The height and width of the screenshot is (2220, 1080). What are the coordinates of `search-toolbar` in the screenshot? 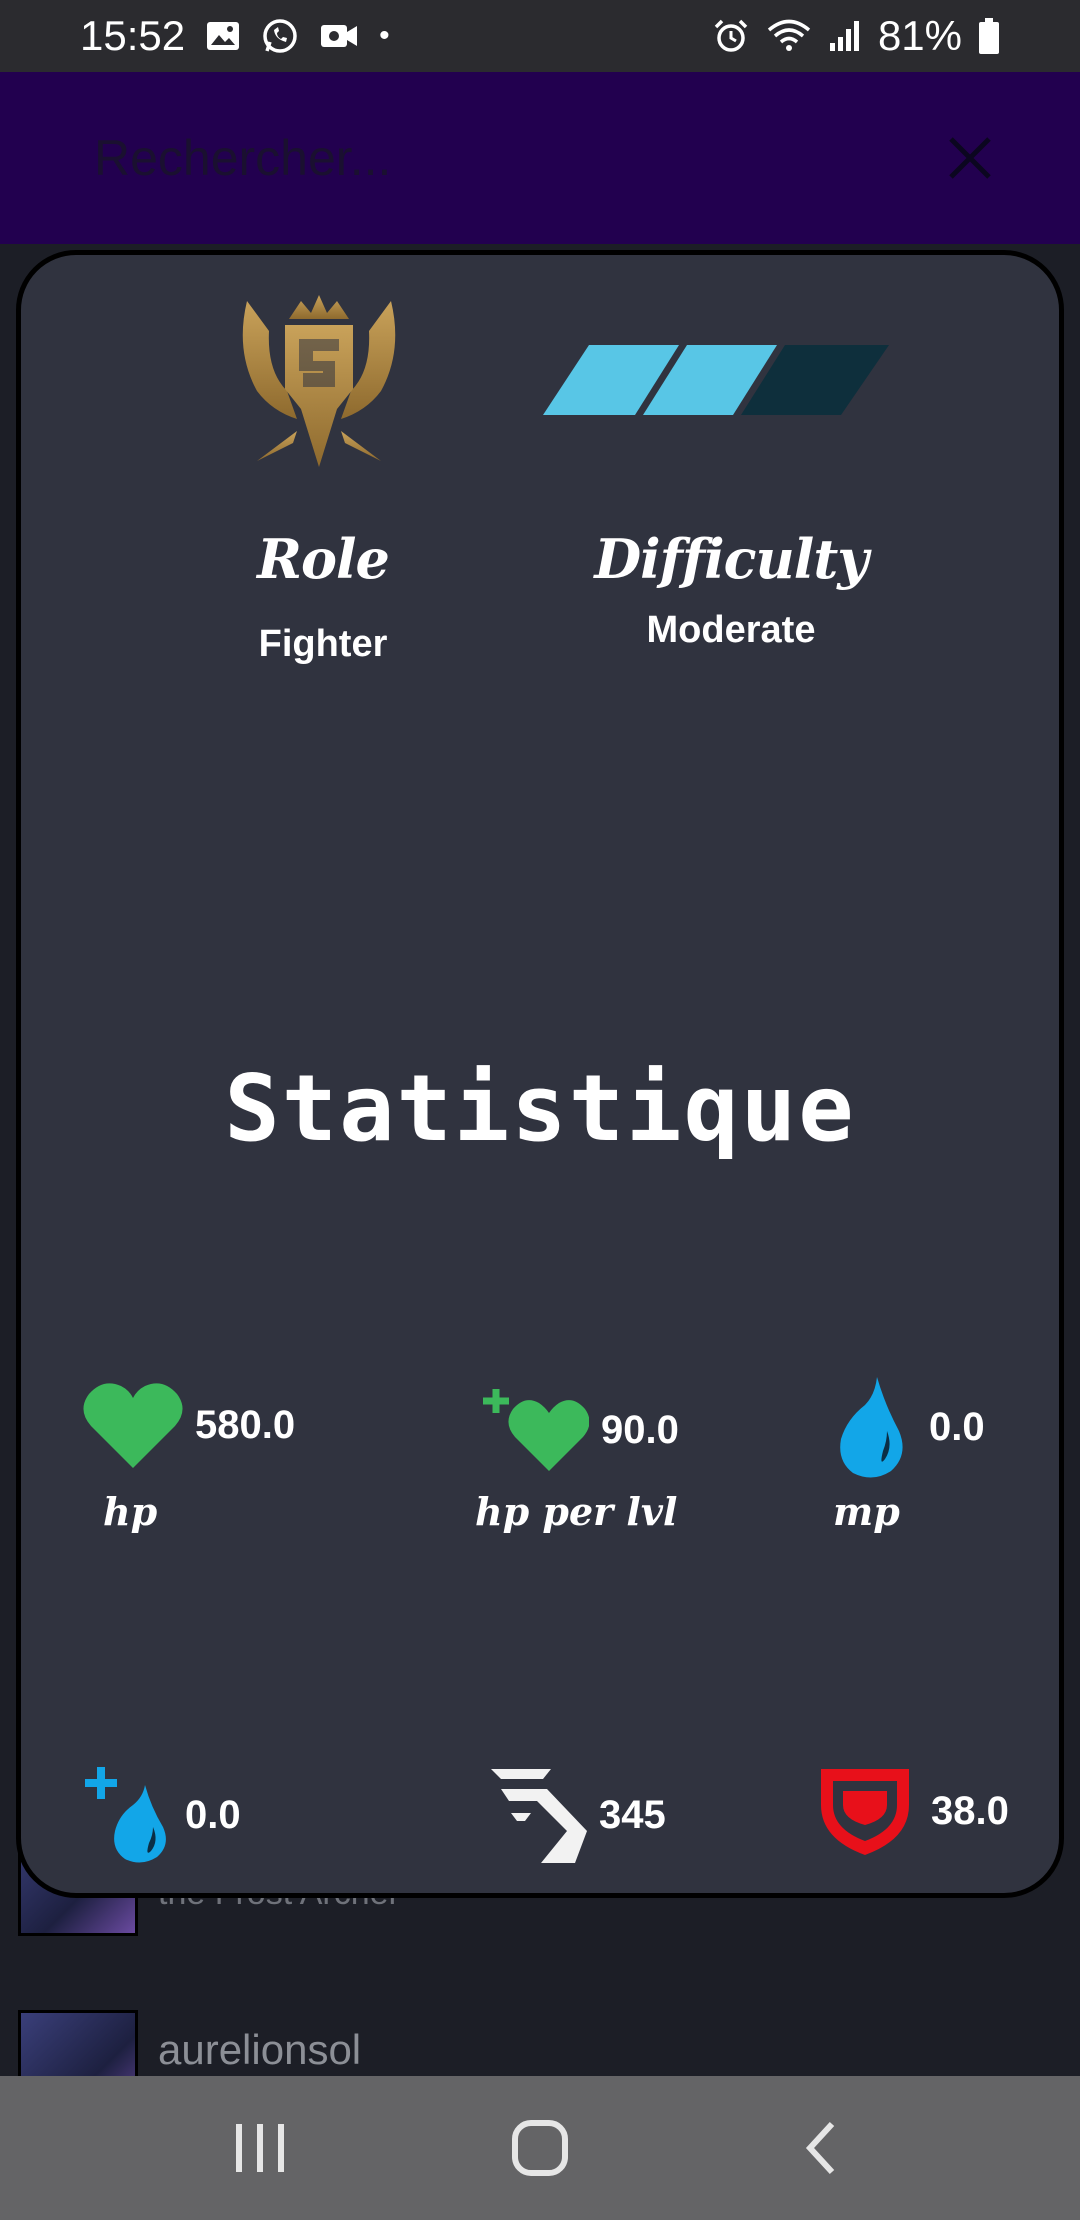 It's located at (540, 158).